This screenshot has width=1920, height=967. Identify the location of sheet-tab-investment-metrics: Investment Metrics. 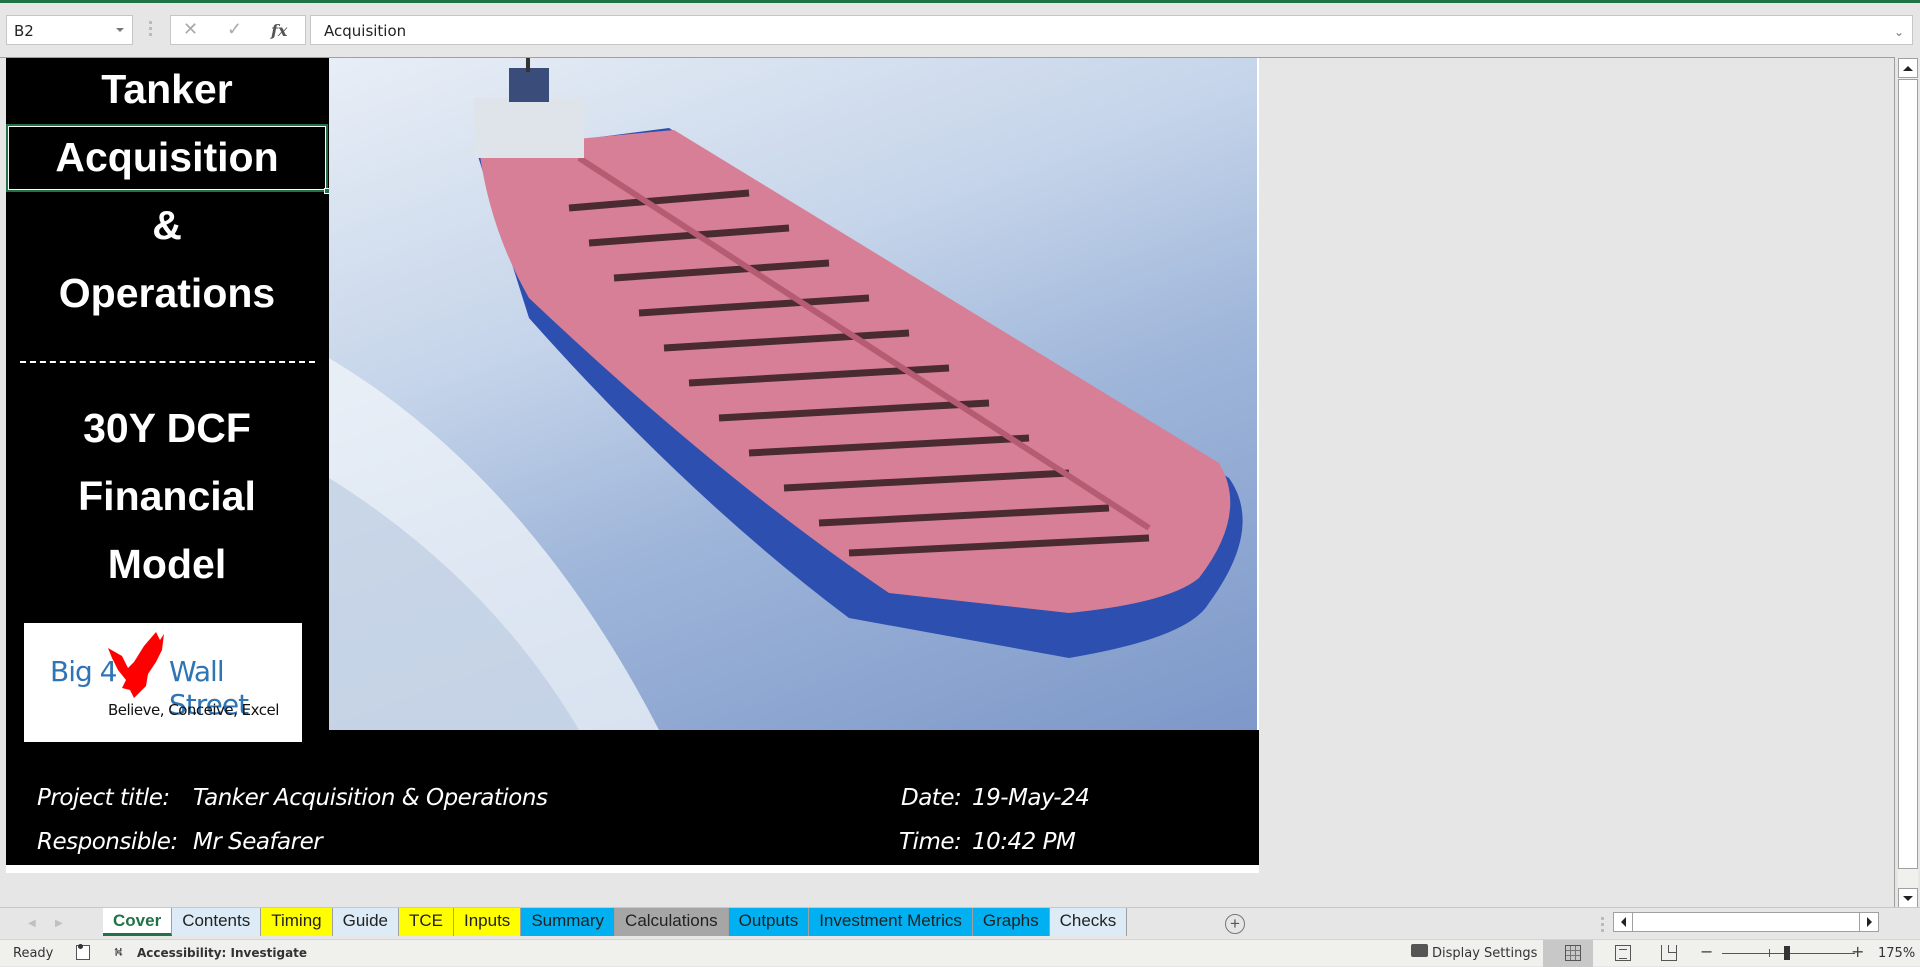
(891, 922).